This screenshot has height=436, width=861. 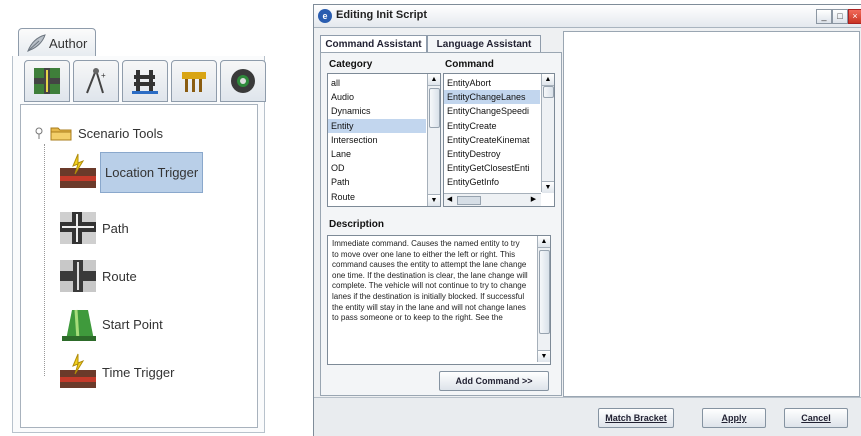 What do you see at coordinates (824, 16) in the screenshot?
I see `minimize-button: _` at bounding box center [824, 16].